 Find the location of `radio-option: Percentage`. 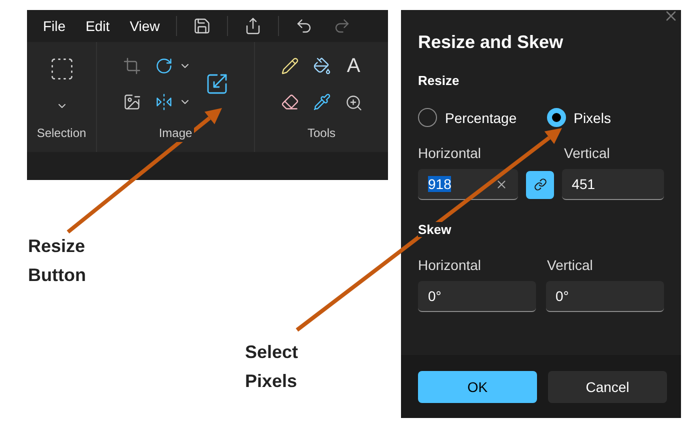

radio-option: Percentage is located at coordinates (467, 117).